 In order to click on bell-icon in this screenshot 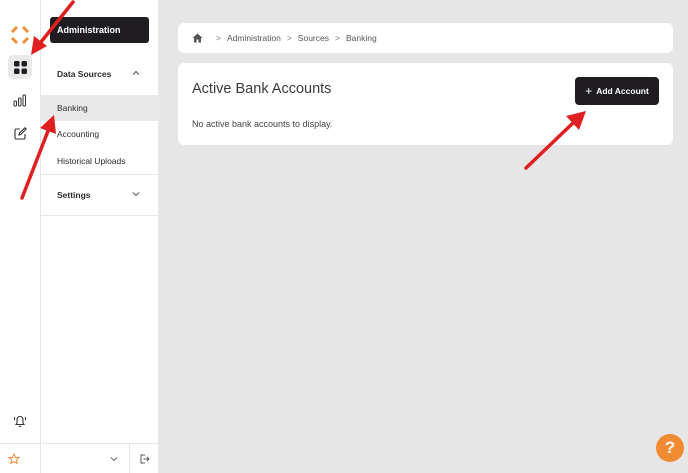, I will do `click(20, 421)`.